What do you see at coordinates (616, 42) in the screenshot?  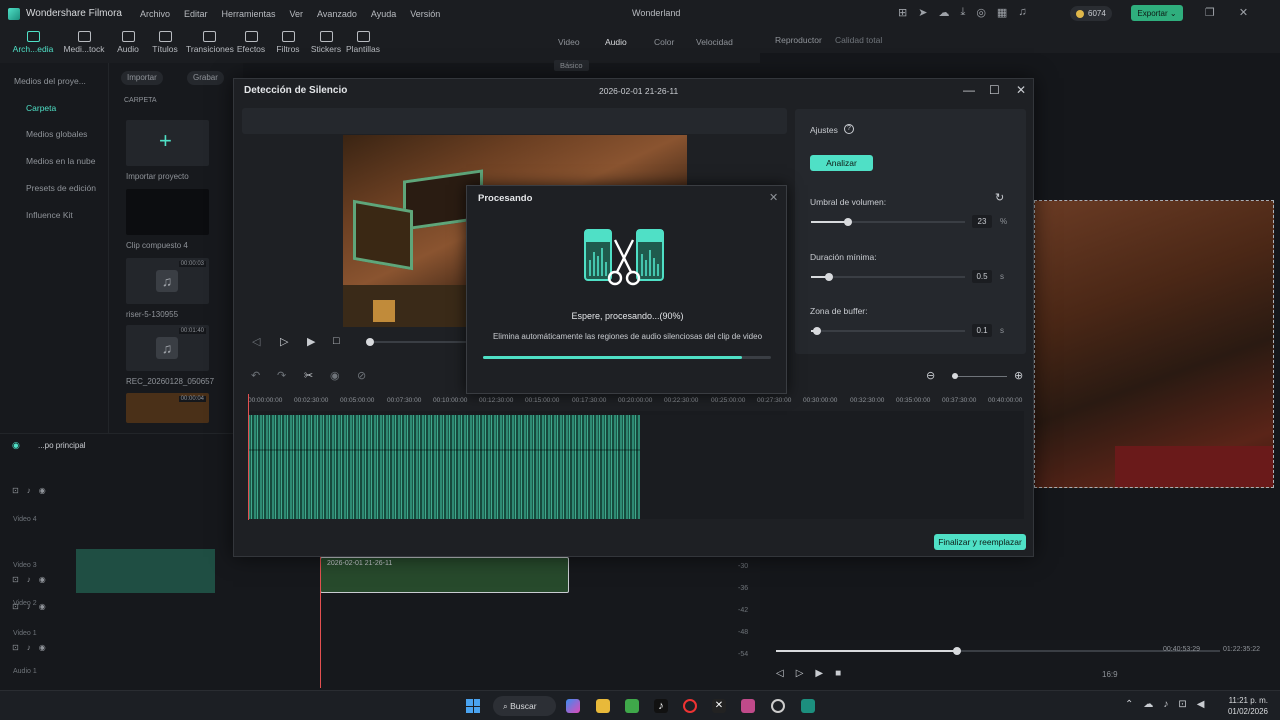 I see `tab-audio: Audio` at bounding box center [616, 42].